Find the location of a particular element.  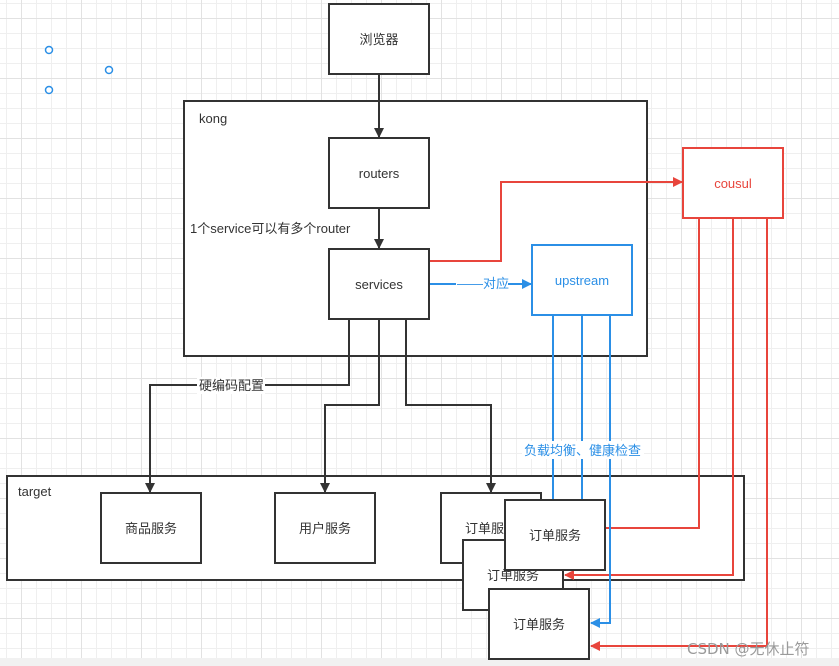

node-user-service-label: 用户服务 is located at coordinates (325, 528).